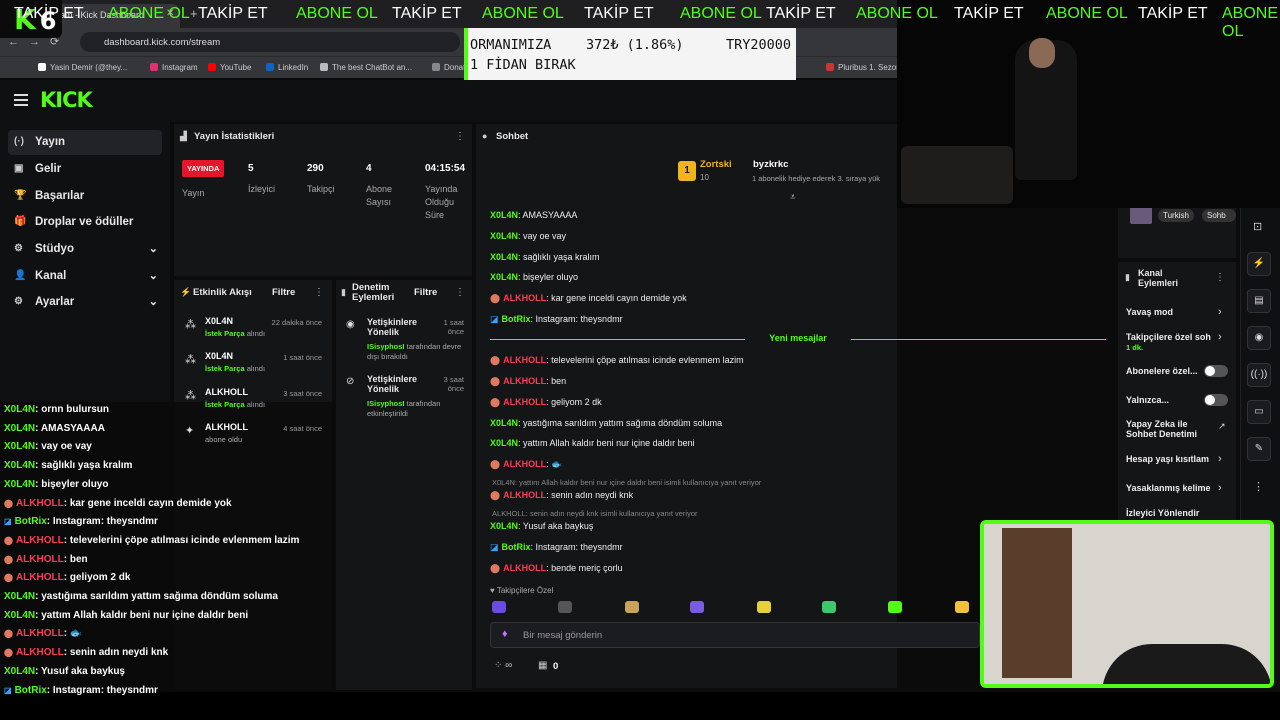 The height and width of the screenshot is (720, 1280). Describe the element at coordinates (505, 634) in the screenshot. I see `emote-picker-icon: ♦` at that location.